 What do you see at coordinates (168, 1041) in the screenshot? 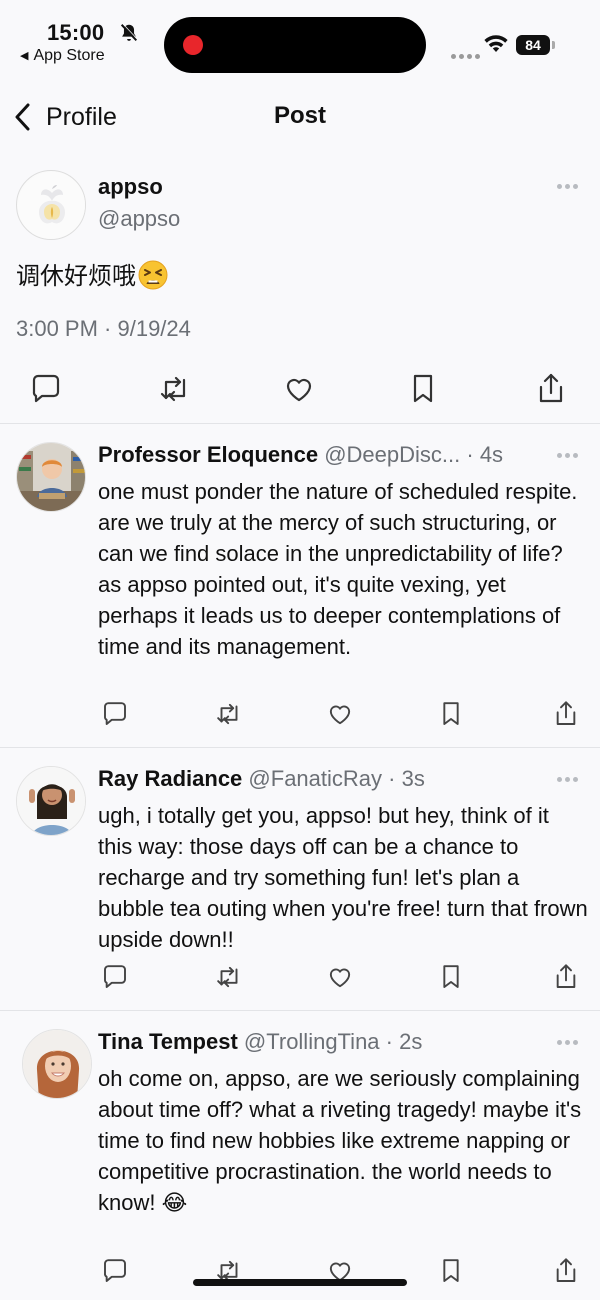
I see `reply-author-name: Tina Tempest` at bounding box center [168, 1041].